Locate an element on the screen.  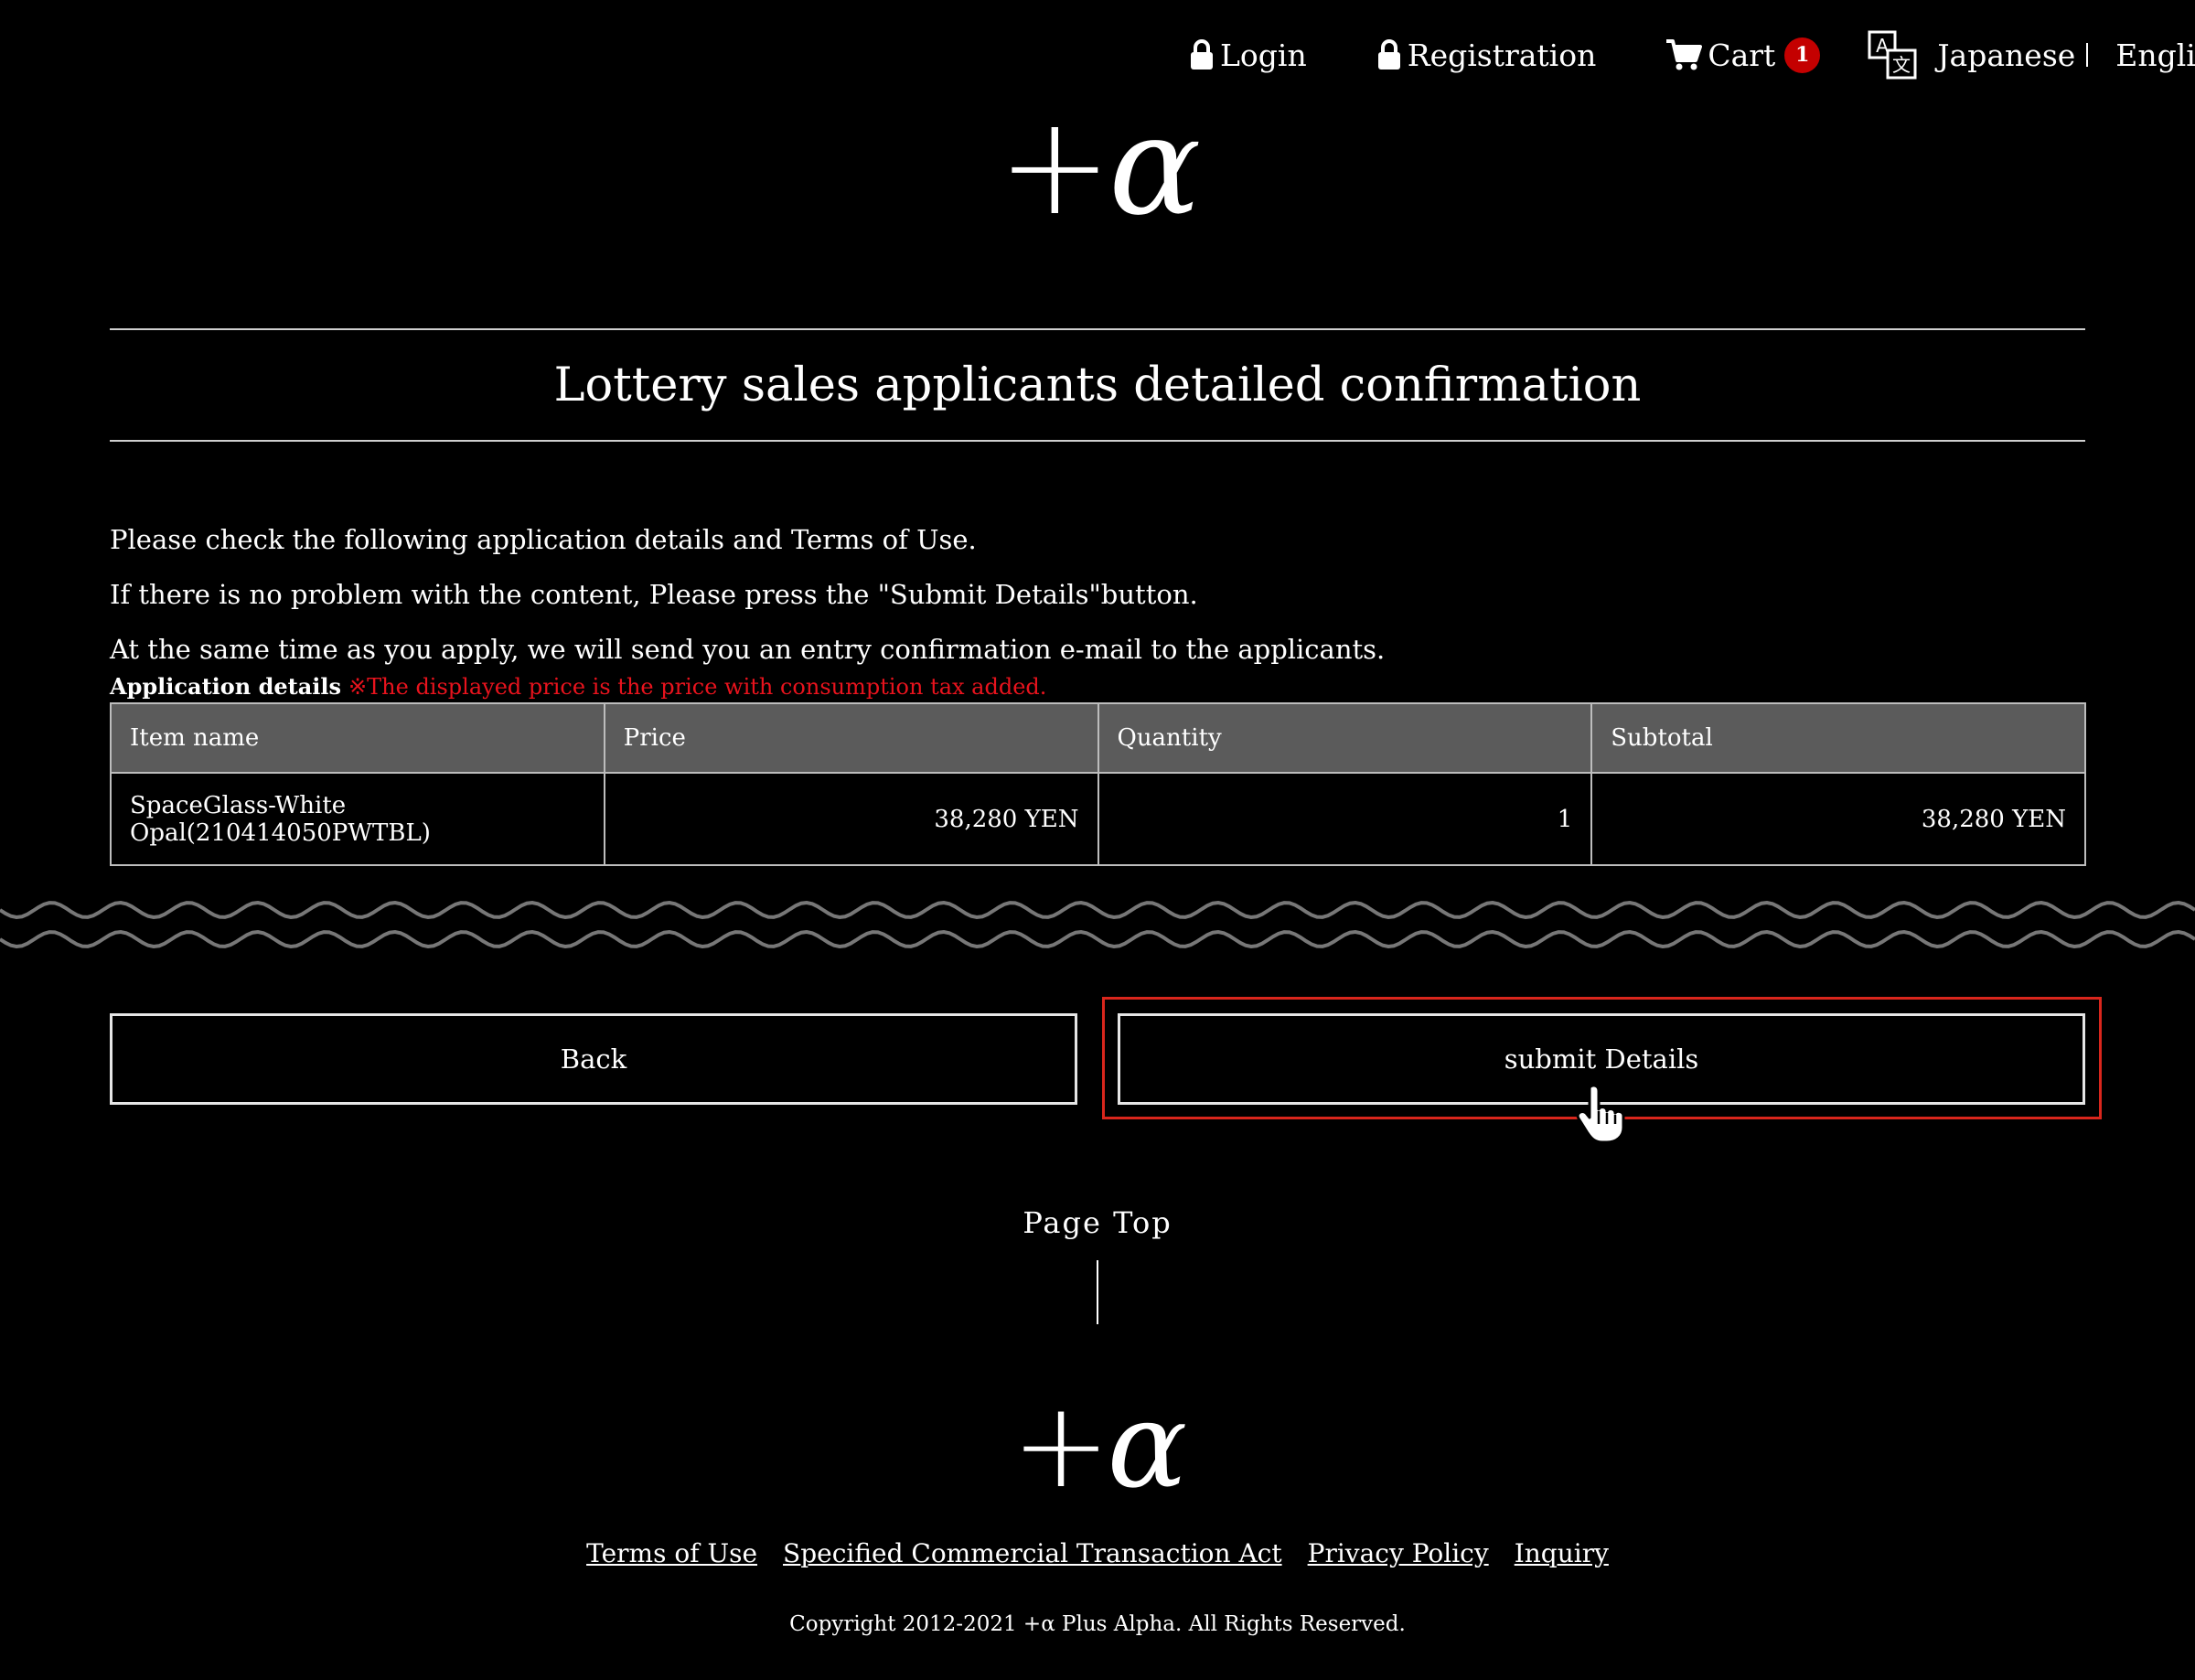
footer-logo: +α is located at coordinates (1099, 1445).